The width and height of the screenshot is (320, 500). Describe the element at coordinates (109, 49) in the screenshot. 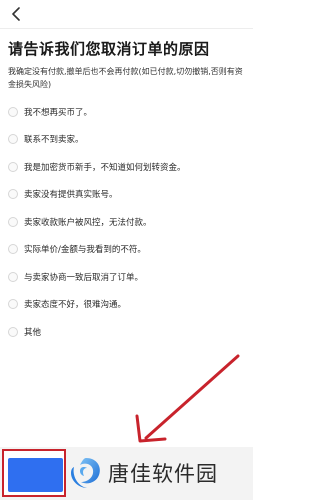

I see `page-title: 请告诉我们您取消订单的原因` at that location.